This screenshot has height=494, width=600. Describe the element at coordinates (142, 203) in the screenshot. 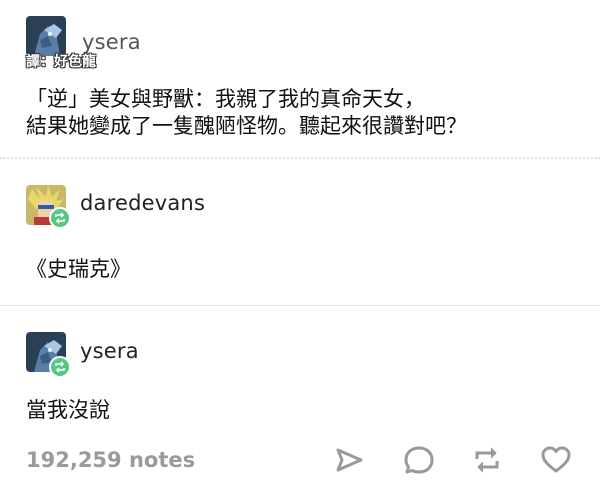

I see `reblog-author-1: daredevans` at that location.